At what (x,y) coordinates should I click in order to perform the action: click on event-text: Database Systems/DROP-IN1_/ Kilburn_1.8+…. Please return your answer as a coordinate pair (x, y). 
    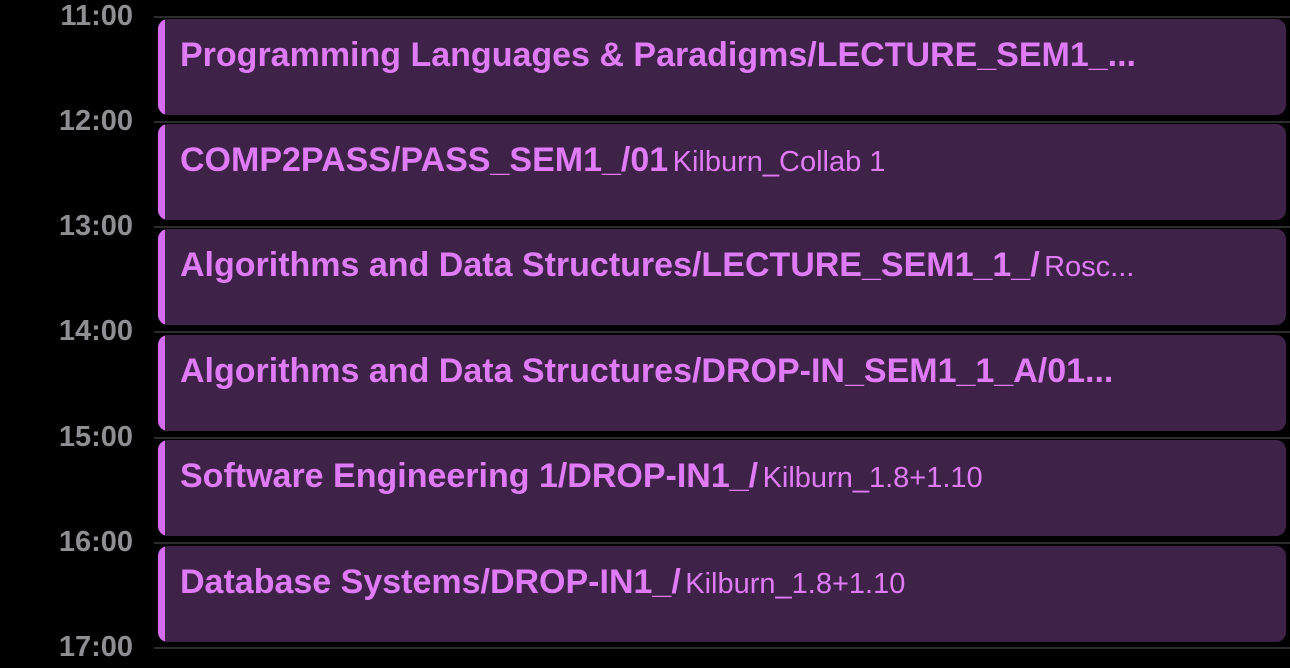
    Looking at the image, I should click on (727, 585).